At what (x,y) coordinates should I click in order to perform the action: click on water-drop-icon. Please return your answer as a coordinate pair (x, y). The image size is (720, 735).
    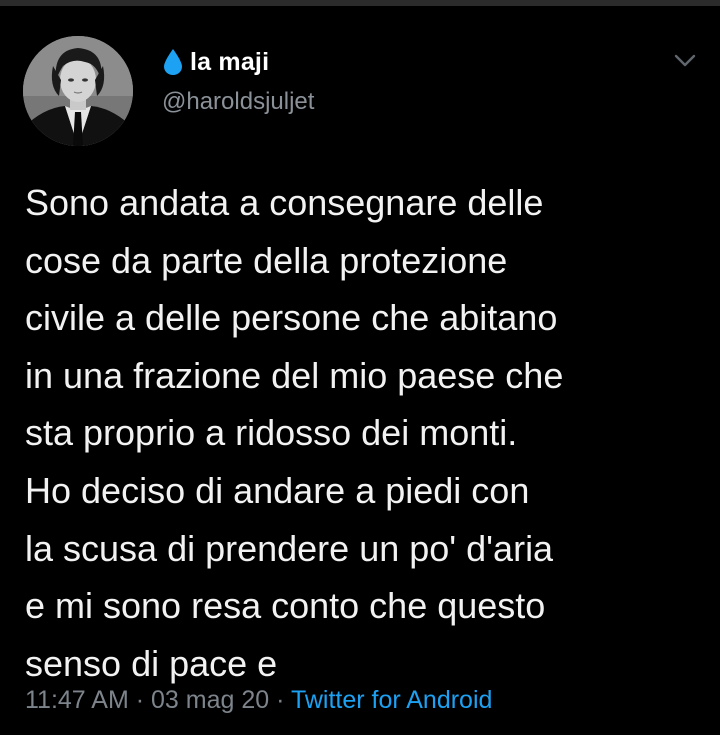
    Looking at the image, I should click on (173, 62).